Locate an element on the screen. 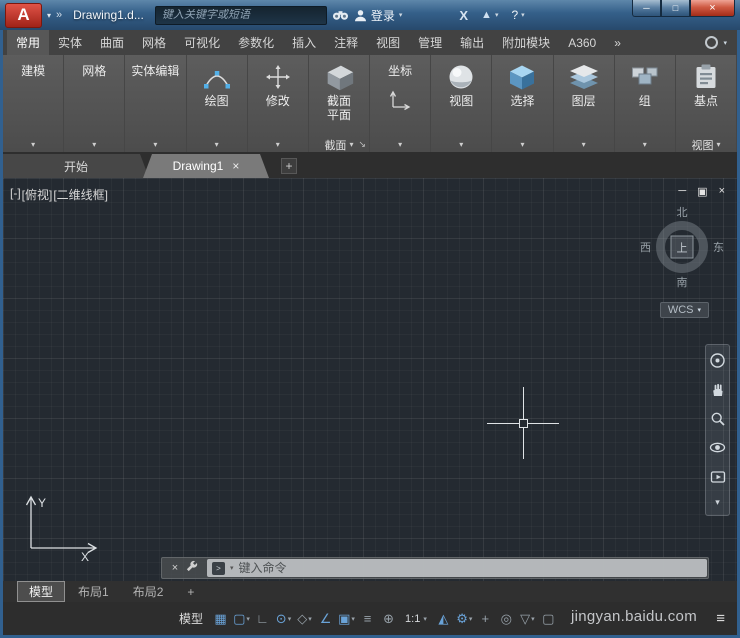  ribbon-tab-overflow: » is located at coordinates (617, 42).